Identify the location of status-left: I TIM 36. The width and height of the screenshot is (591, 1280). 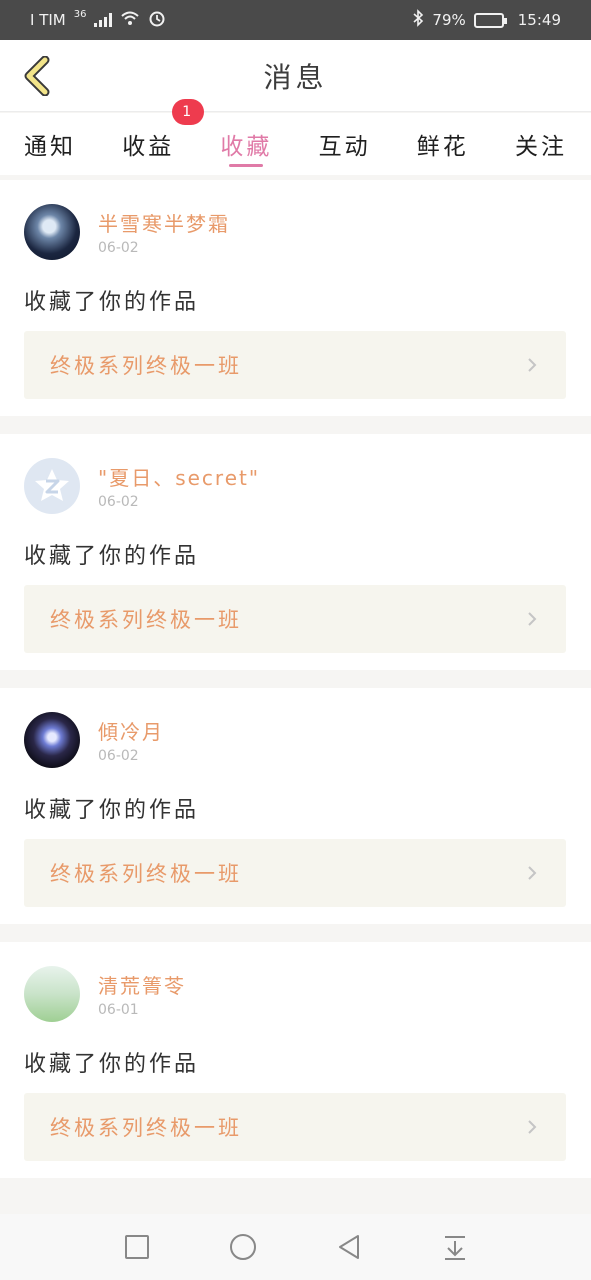
(98, 20).